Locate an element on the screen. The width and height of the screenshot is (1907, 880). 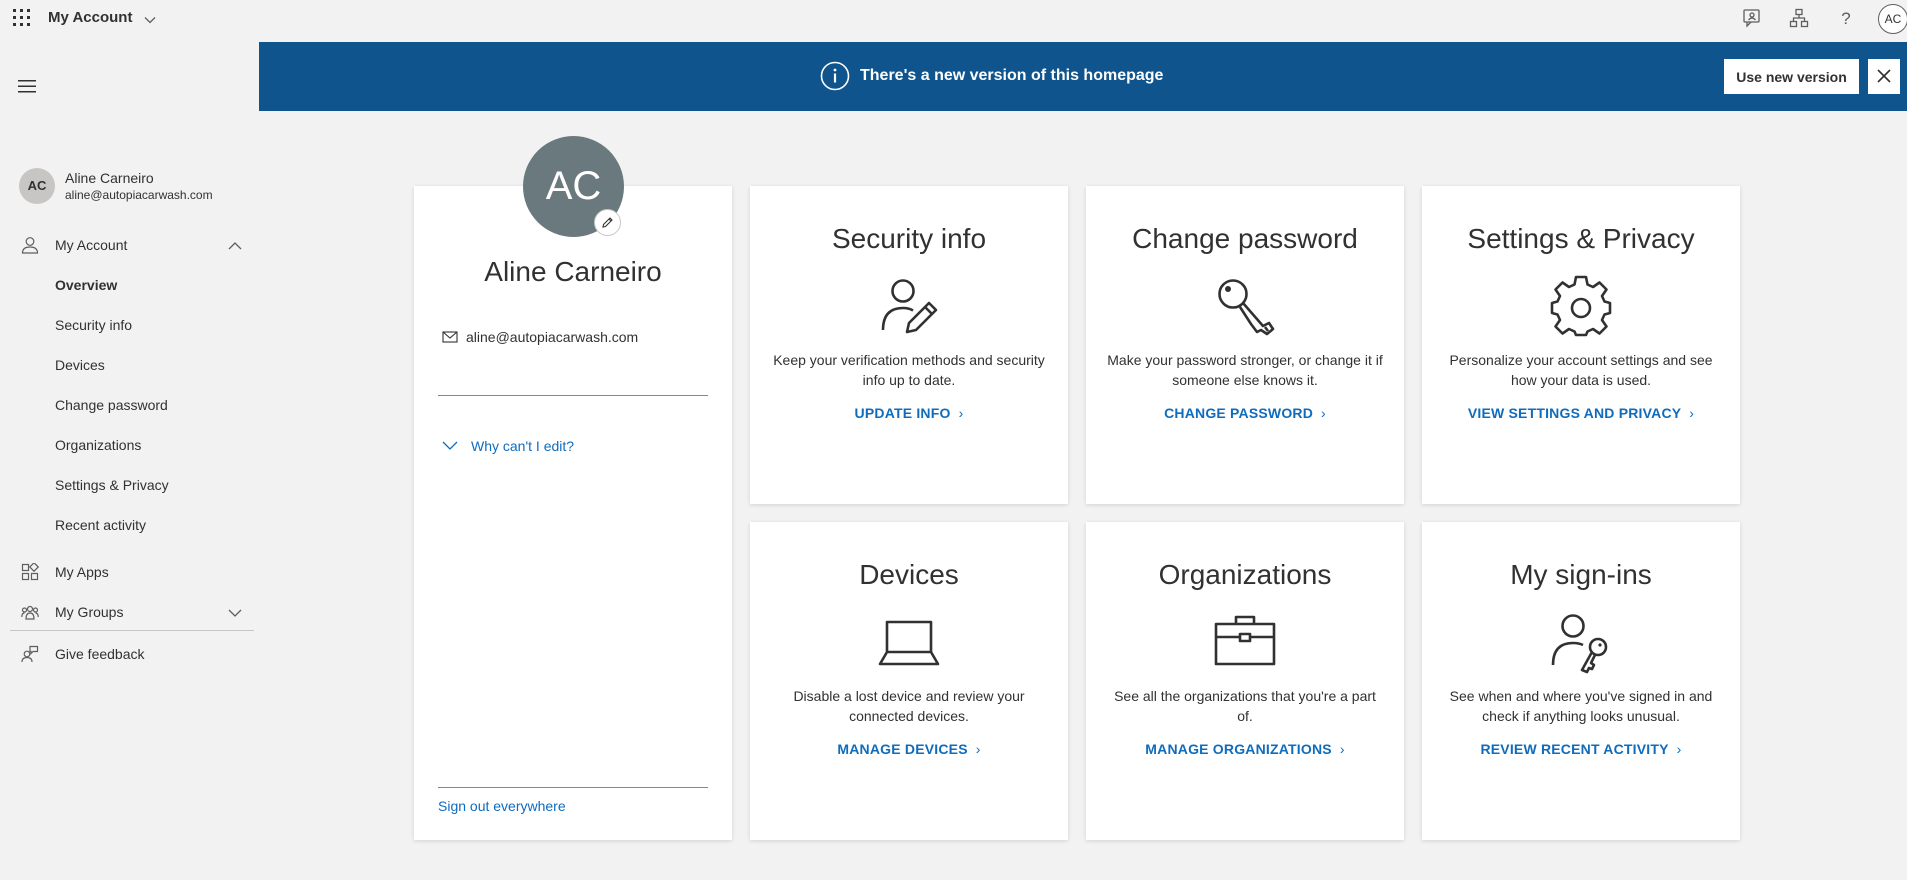
sidebar-item-security-info: Security info is located at coordinates (93, 325).